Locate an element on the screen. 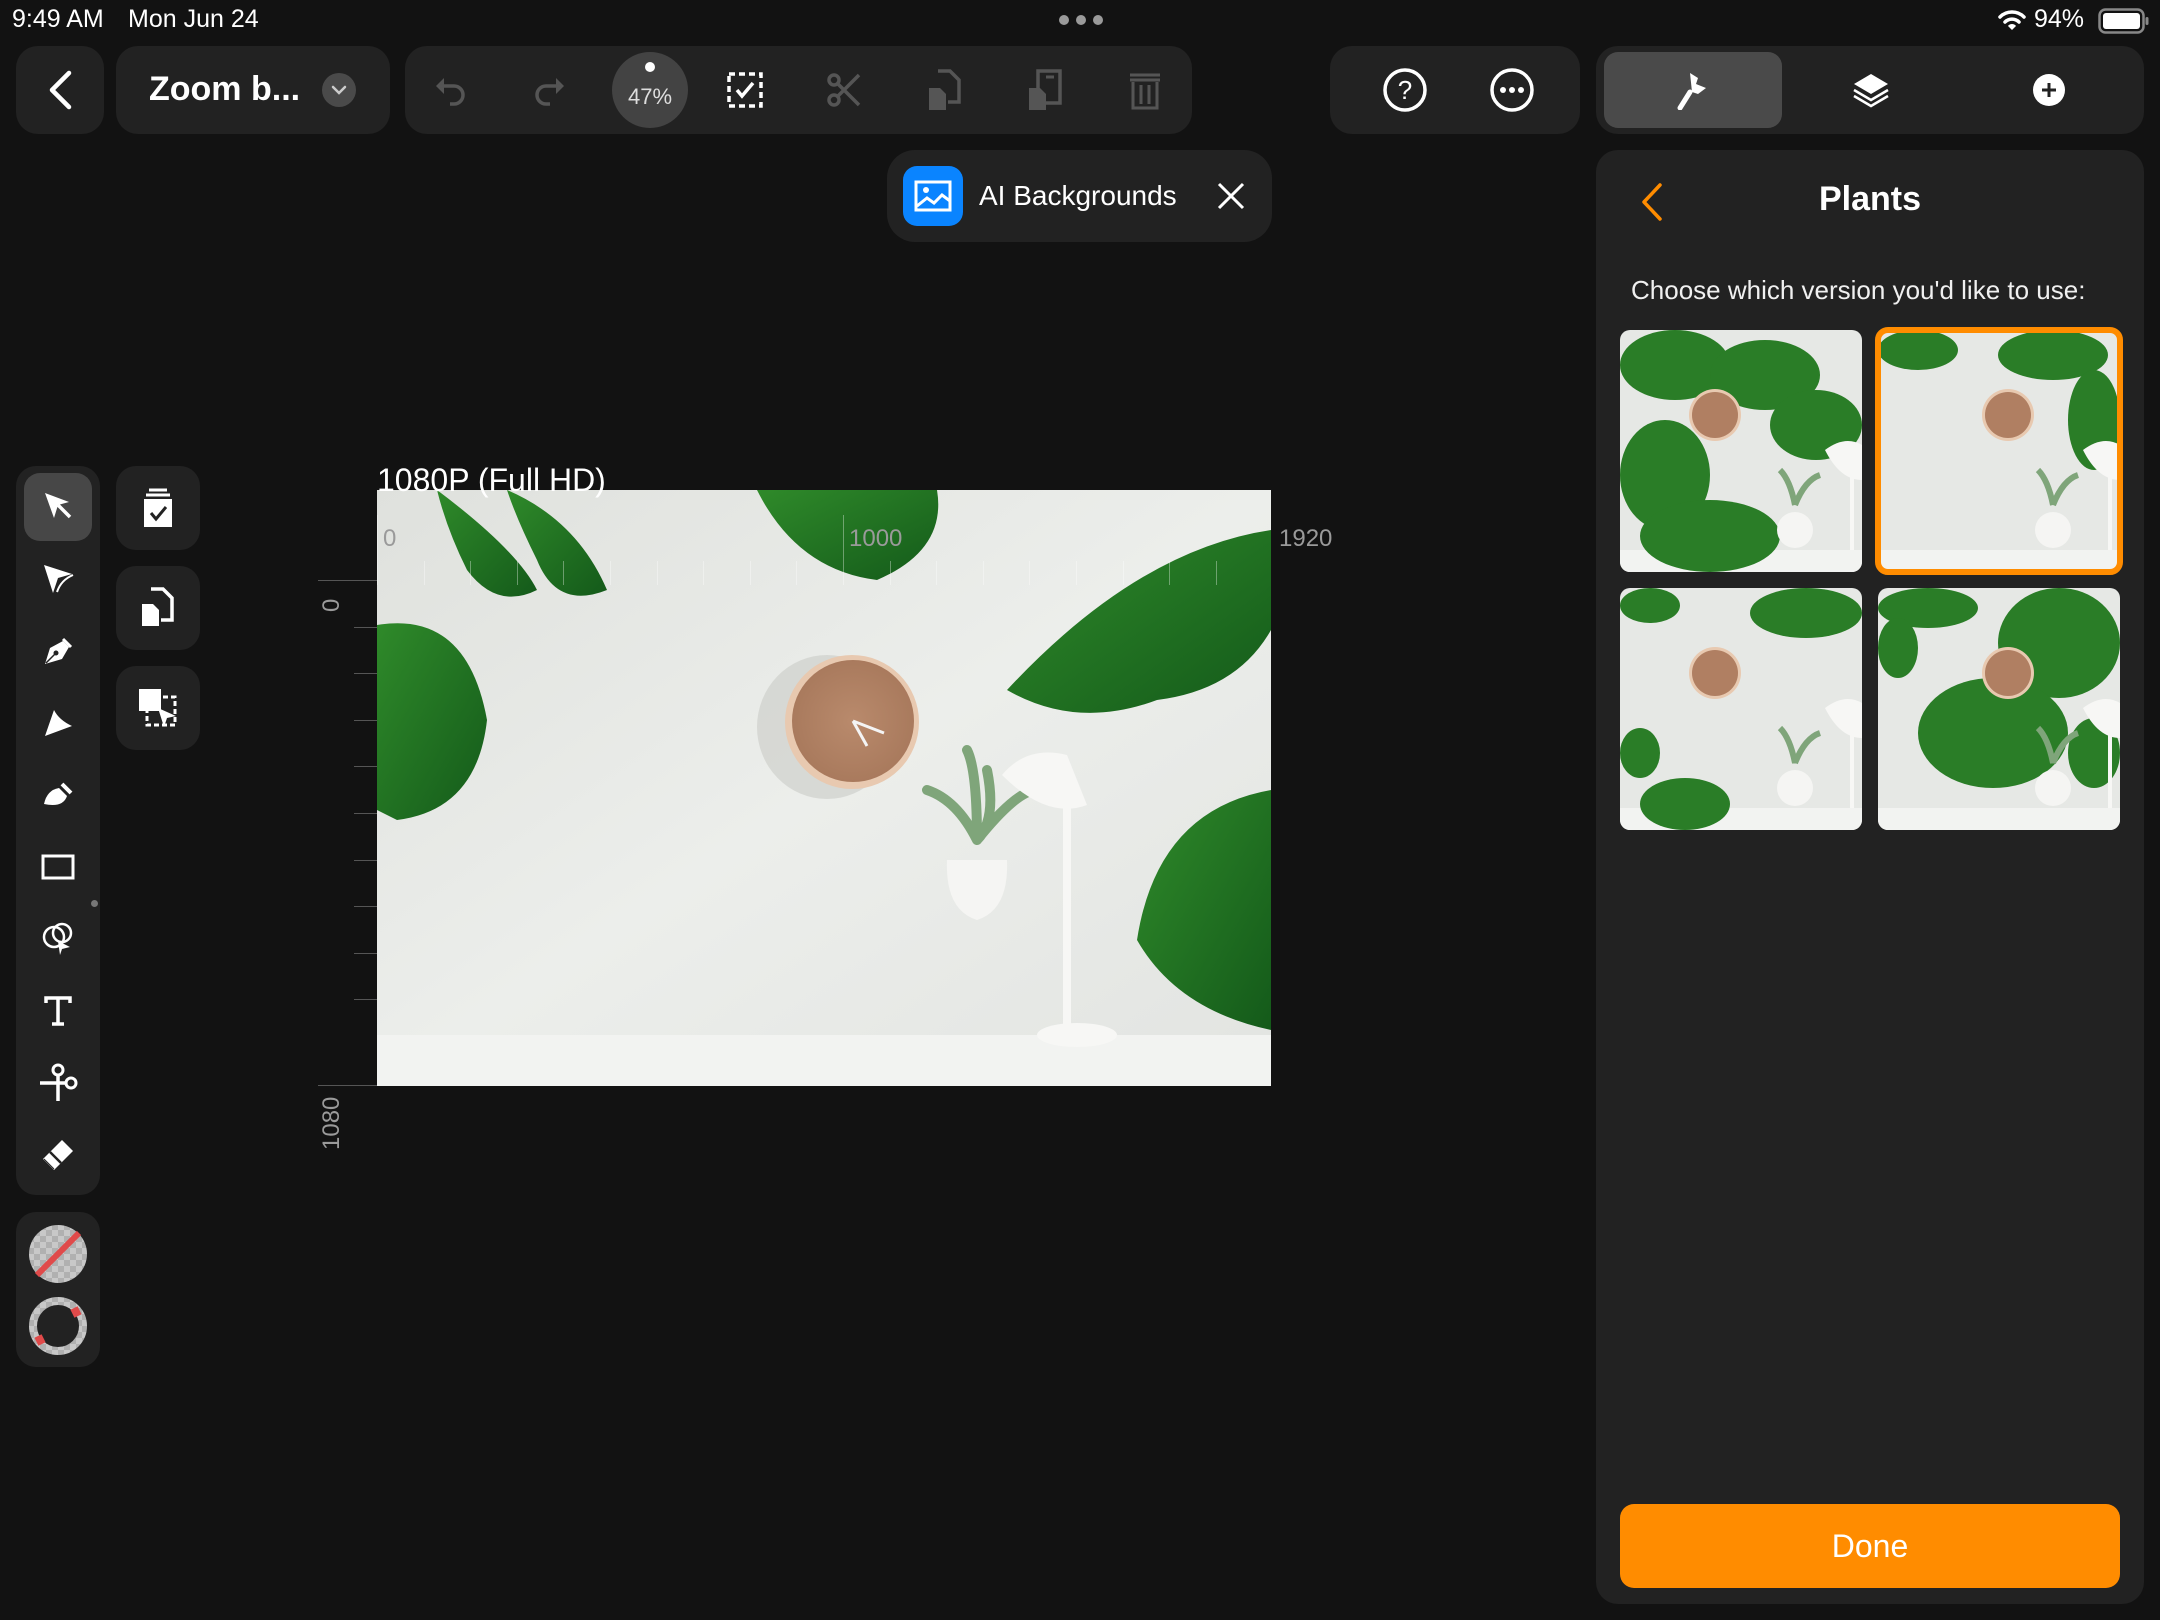 This screenshot has height=1620, width=2160. paste-button is located at coordinates (1045, 90).